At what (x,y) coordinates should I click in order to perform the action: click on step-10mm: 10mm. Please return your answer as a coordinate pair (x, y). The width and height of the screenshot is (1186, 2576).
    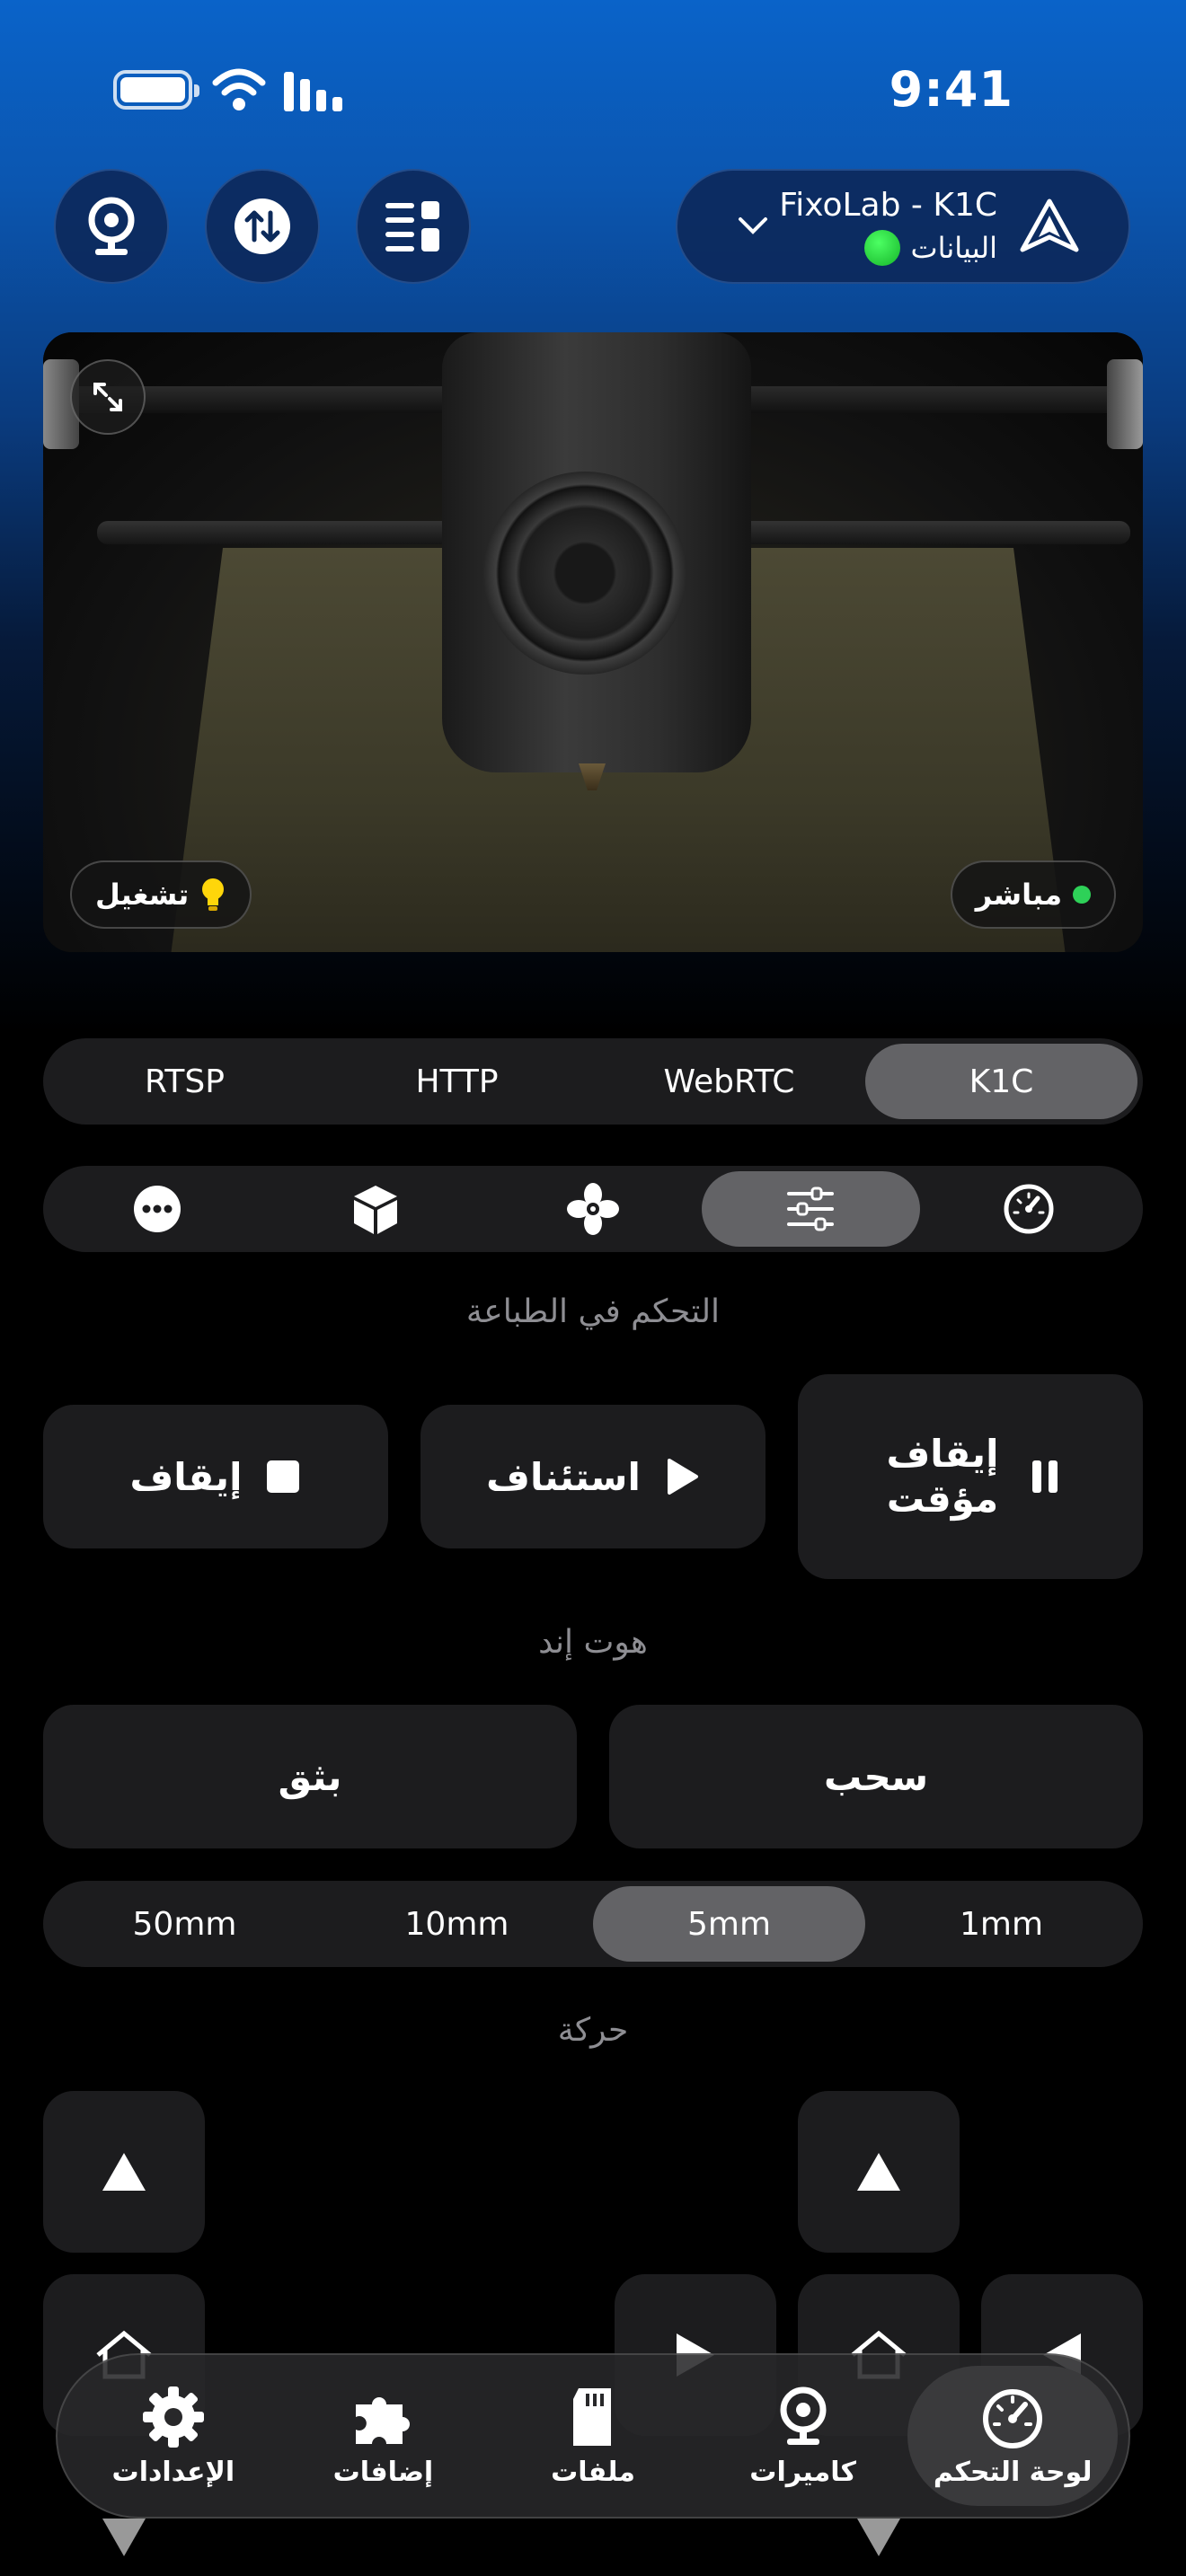
    Looking at the image, I should click on (457, 1924).